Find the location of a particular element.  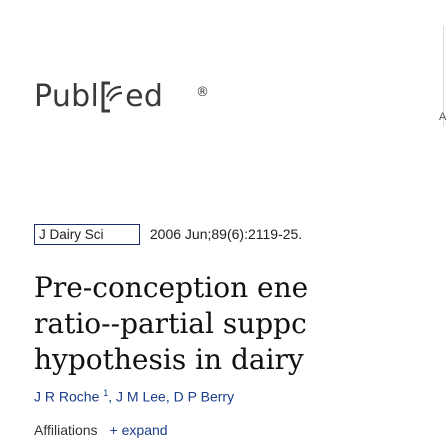

logo-bracket-icon is located at coordinates (112, 97).